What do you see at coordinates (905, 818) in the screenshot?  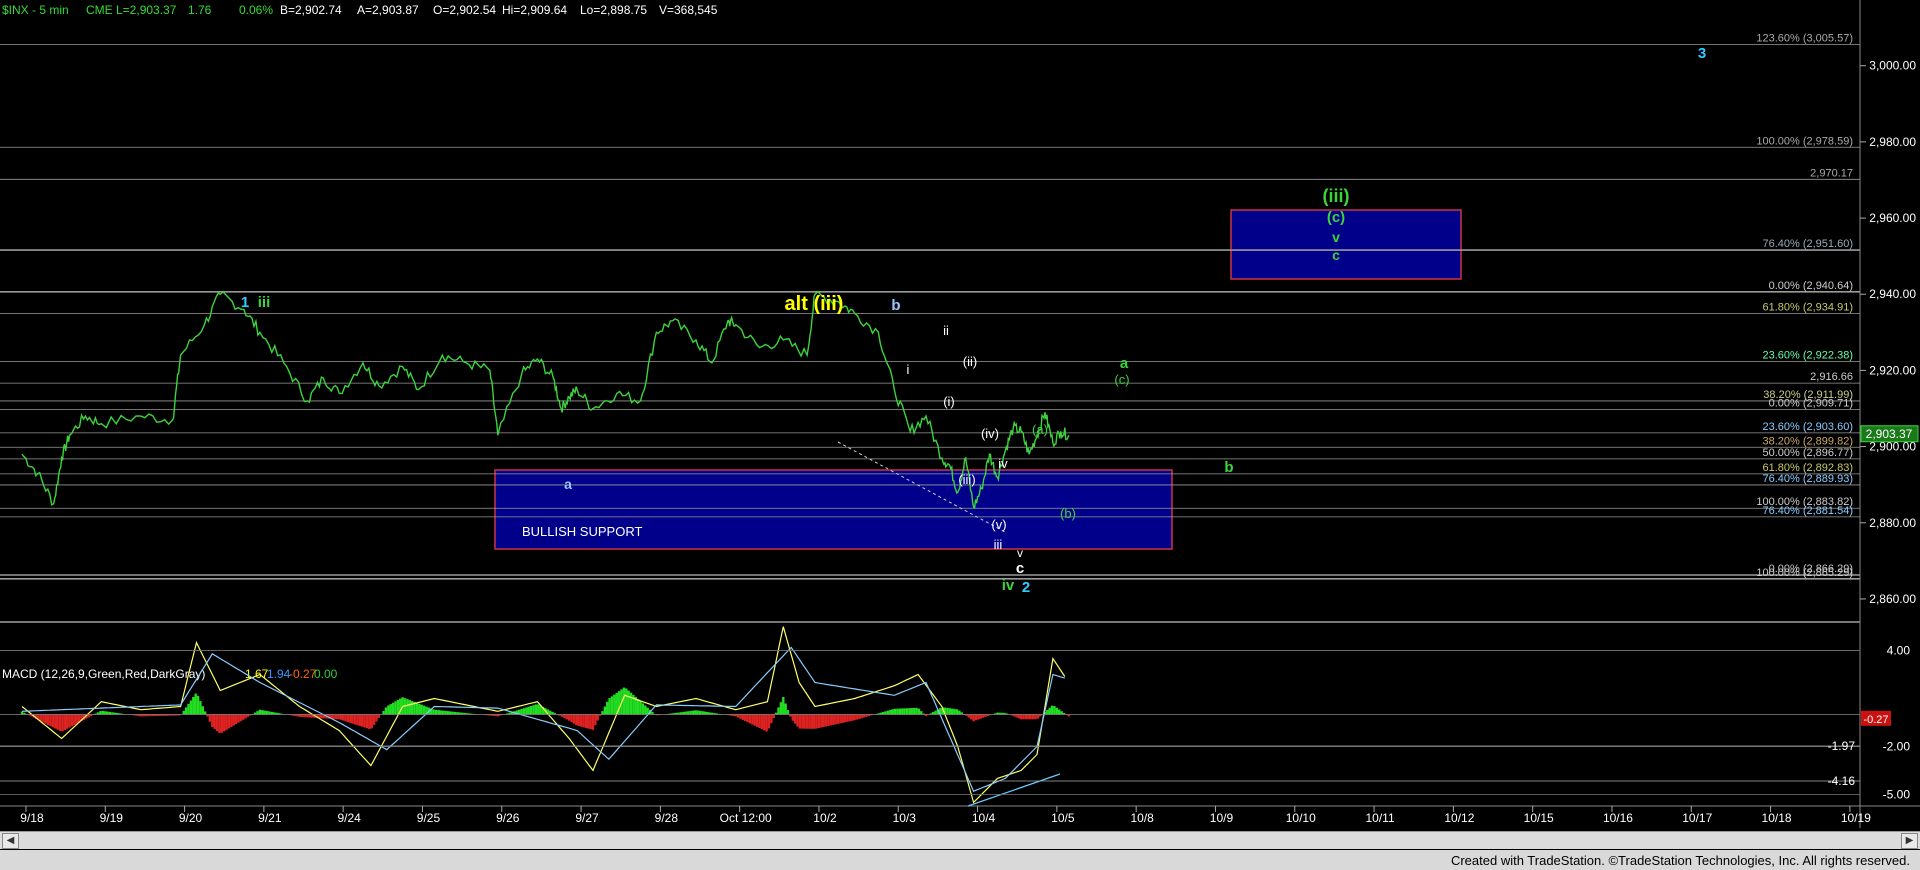 I see `x-tick-label: 10/3` at bounding box center [905, 818].